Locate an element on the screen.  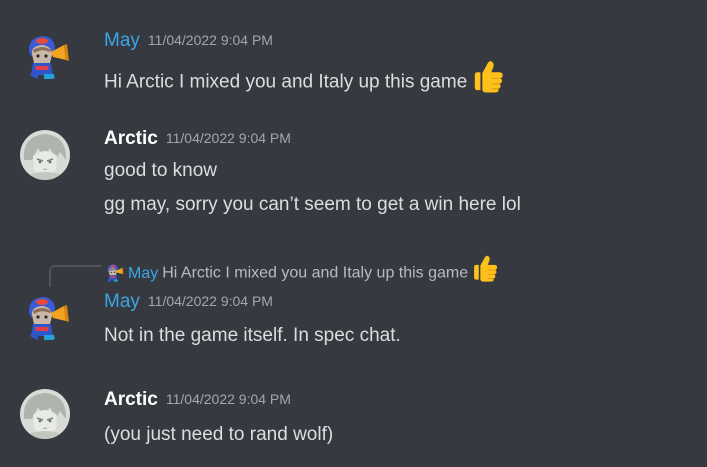
message-line: (you just need to rand wolf) is located at coordinates (219, 434).